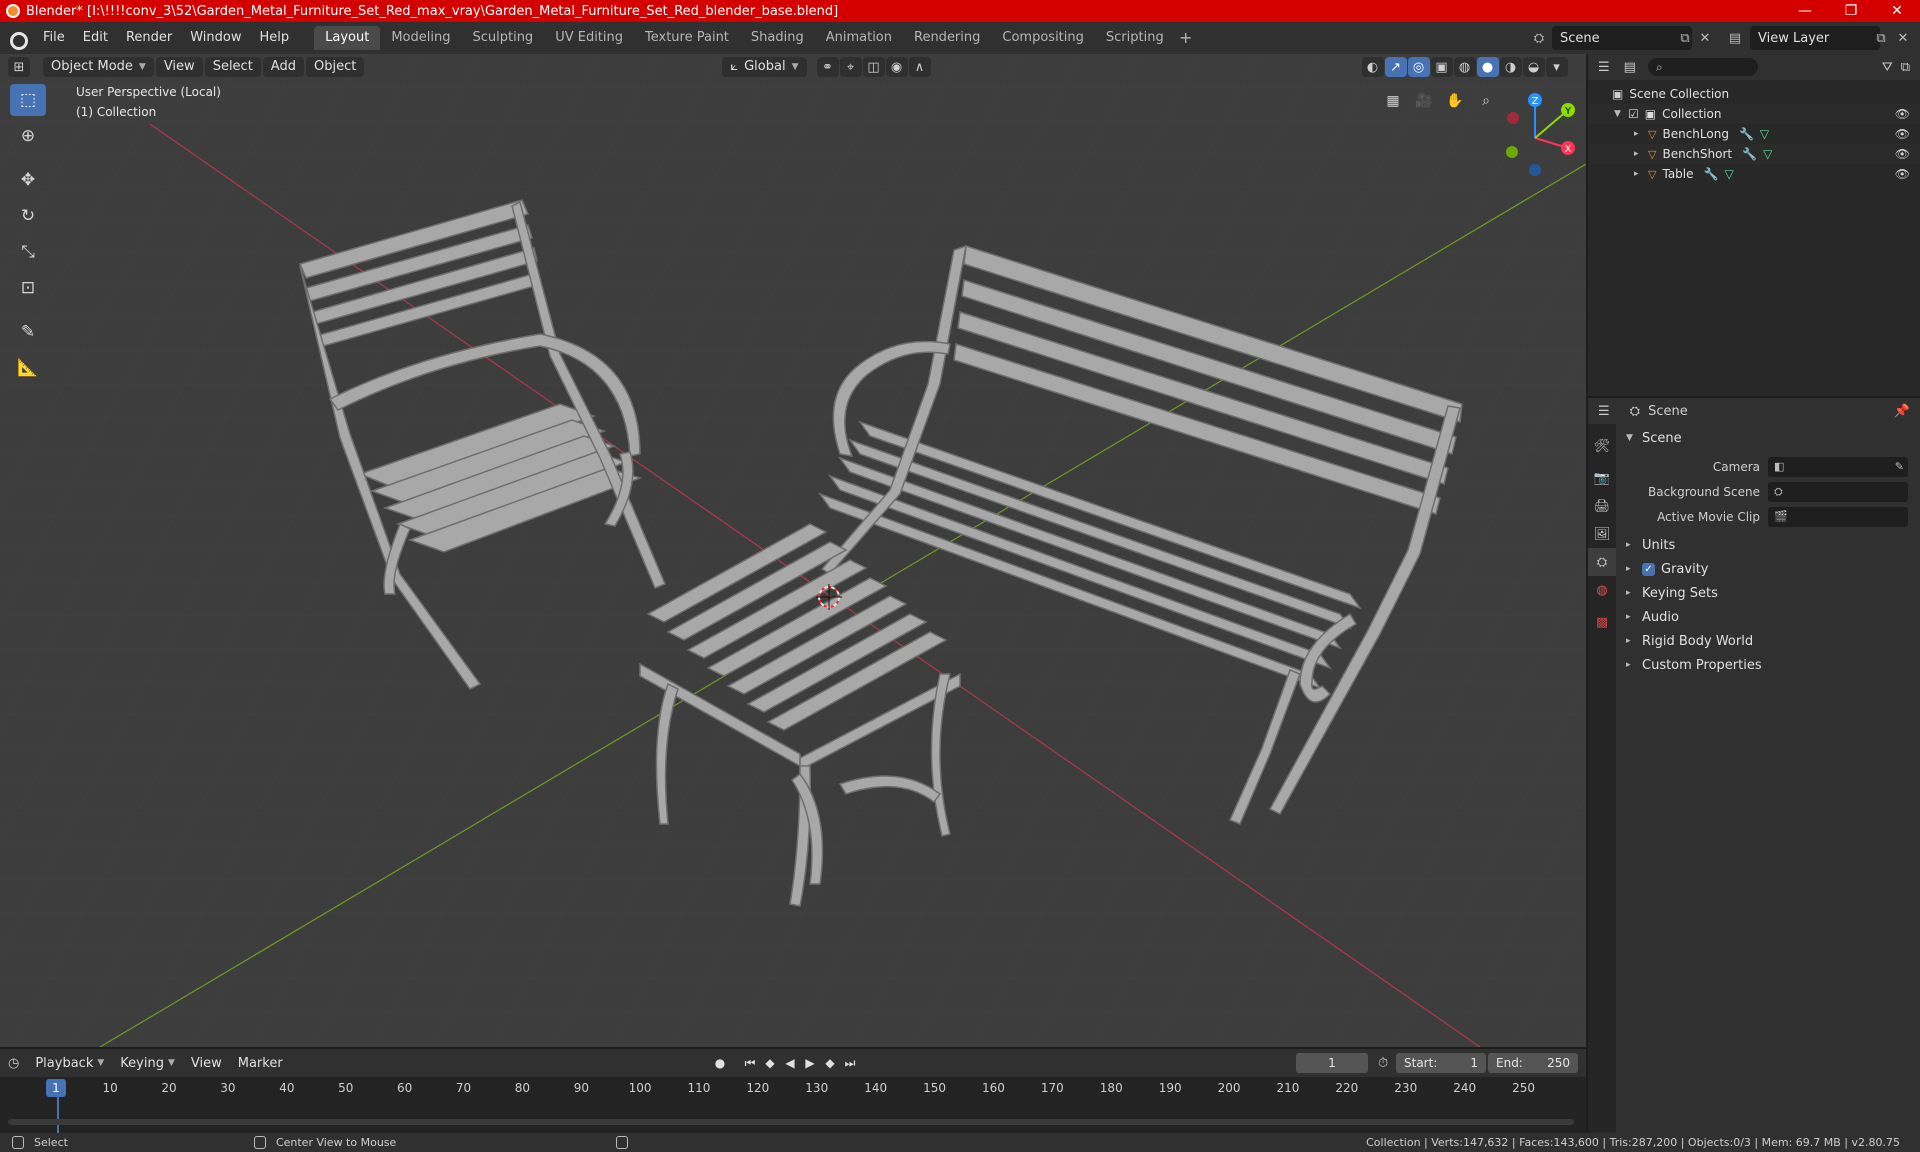 The width and height of the screenshot is (1920, 1152). I want to click on outliner-row-table: ▸ ▽ Table 🔧 ▽ 👁, so click(1754, 174).